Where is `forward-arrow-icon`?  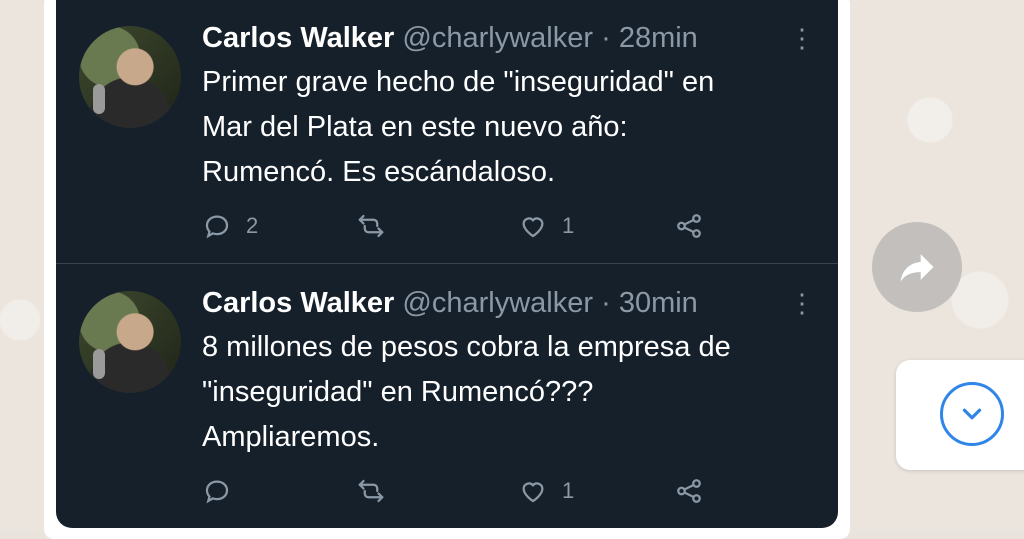
forward-arrow-icon is located at coordinates (917, 268).